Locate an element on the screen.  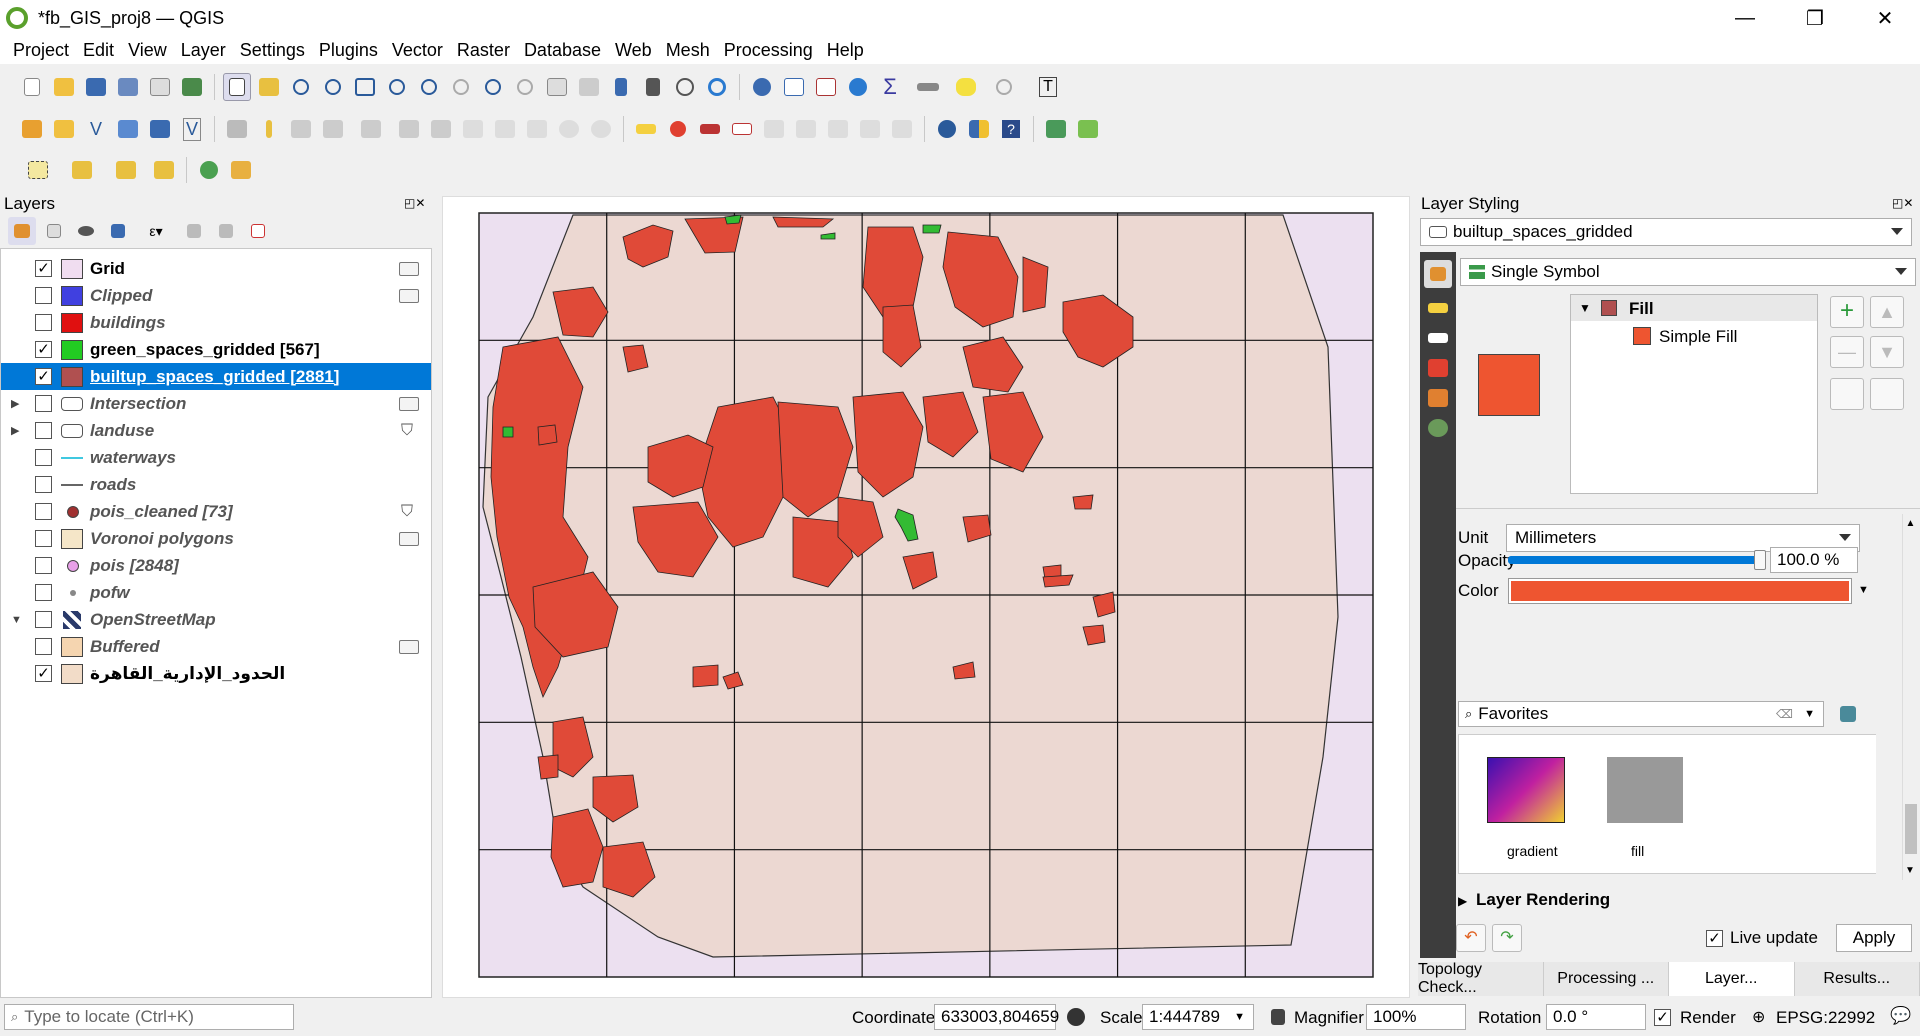
pin-labels-icon is located at coordinates (710, 129).